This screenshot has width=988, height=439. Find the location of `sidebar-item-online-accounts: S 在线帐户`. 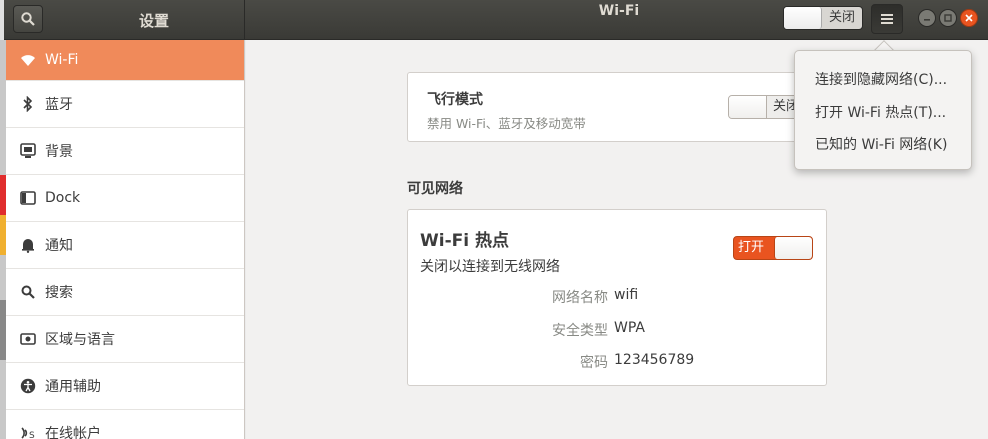

sidebar-item-online-accounts: S 在线帐户 is located at coordinates (125, 424).